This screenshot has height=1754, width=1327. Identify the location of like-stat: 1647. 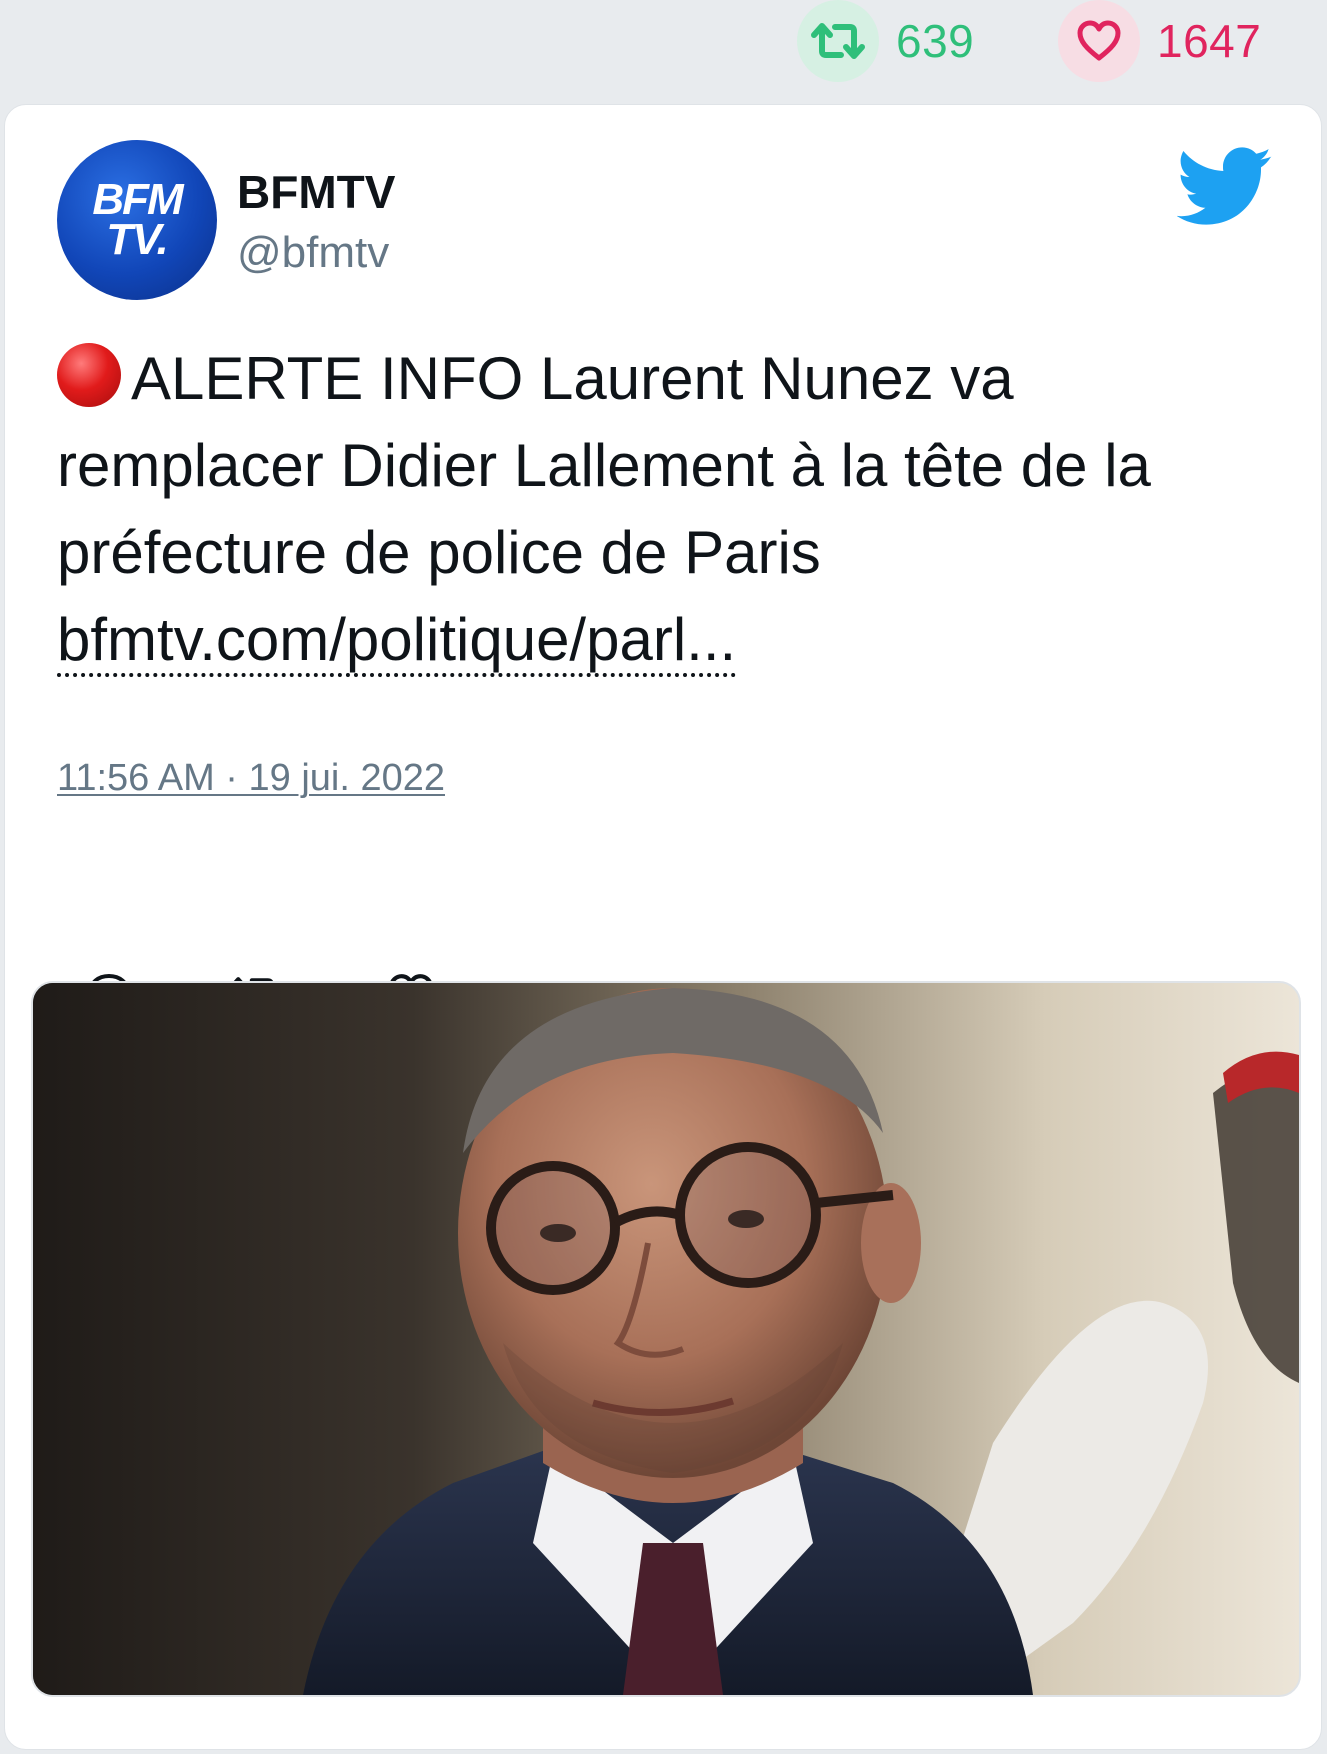
(1159, 41).